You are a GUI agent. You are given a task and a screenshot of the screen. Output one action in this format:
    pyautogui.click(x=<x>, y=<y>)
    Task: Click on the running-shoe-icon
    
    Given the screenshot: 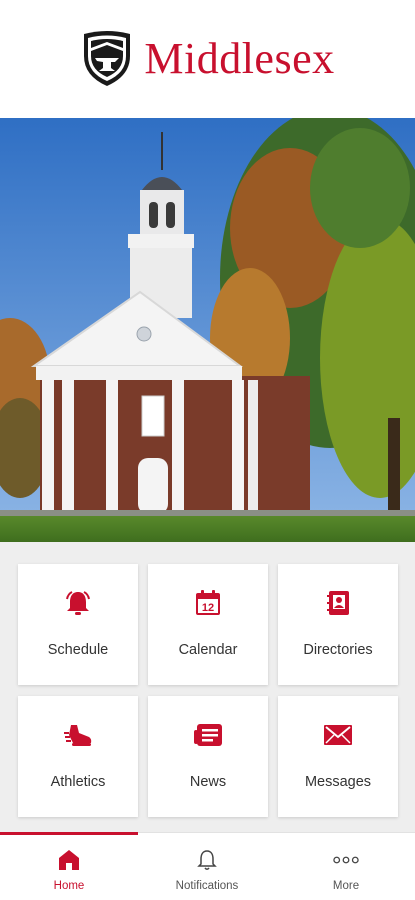 What is the action you would take?
    pyautogui.click(x=78, y=735)
    